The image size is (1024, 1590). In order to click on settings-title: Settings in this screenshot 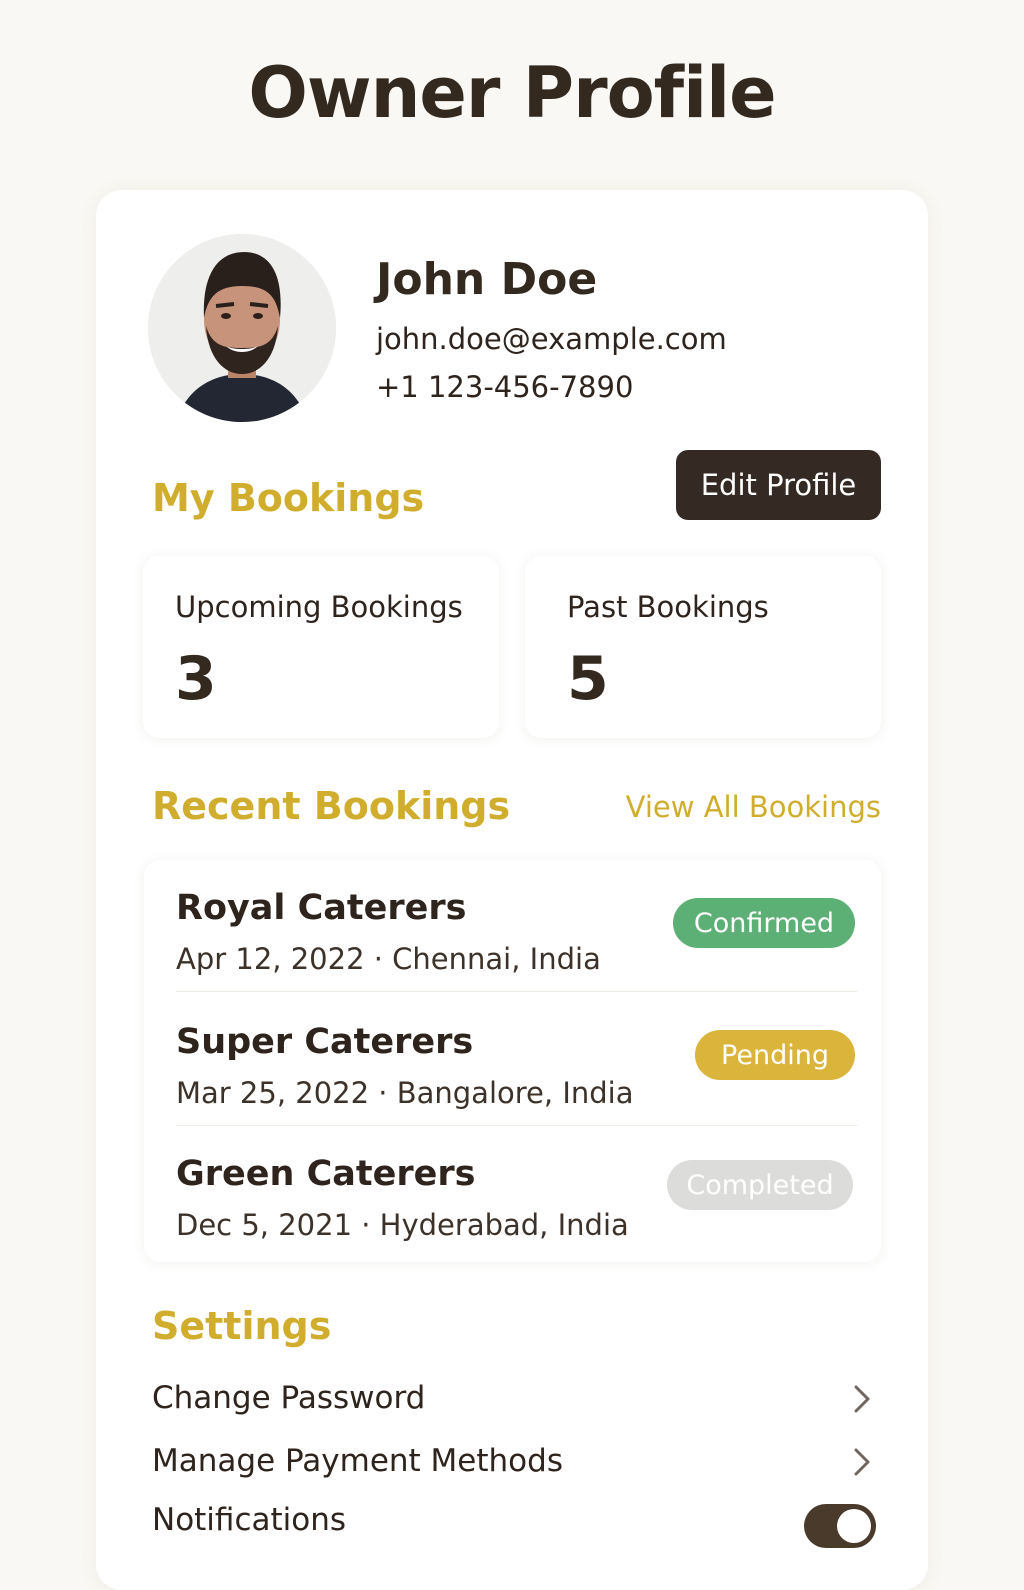, I will do `click(242, 1326)`.